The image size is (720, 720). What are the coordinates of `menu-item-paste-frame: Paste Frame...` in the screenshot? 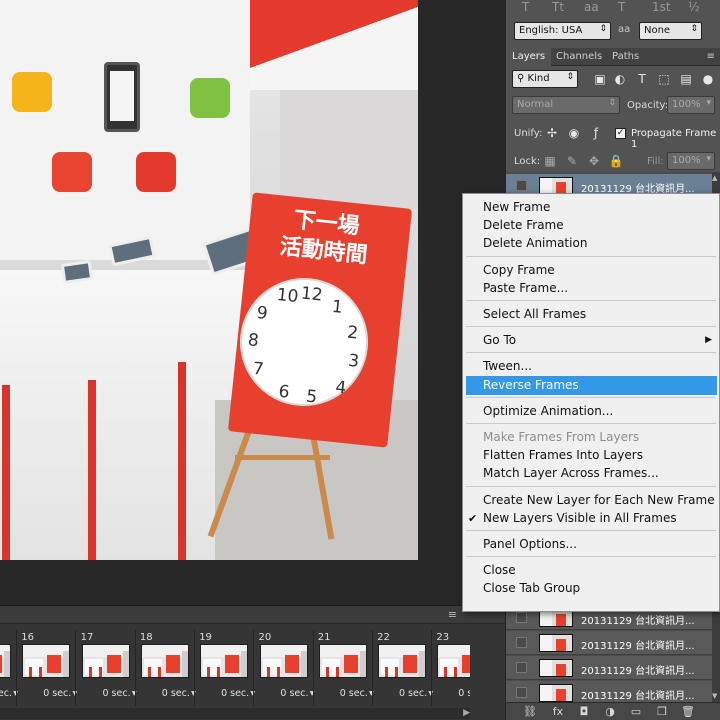 It's located at (591, 288).